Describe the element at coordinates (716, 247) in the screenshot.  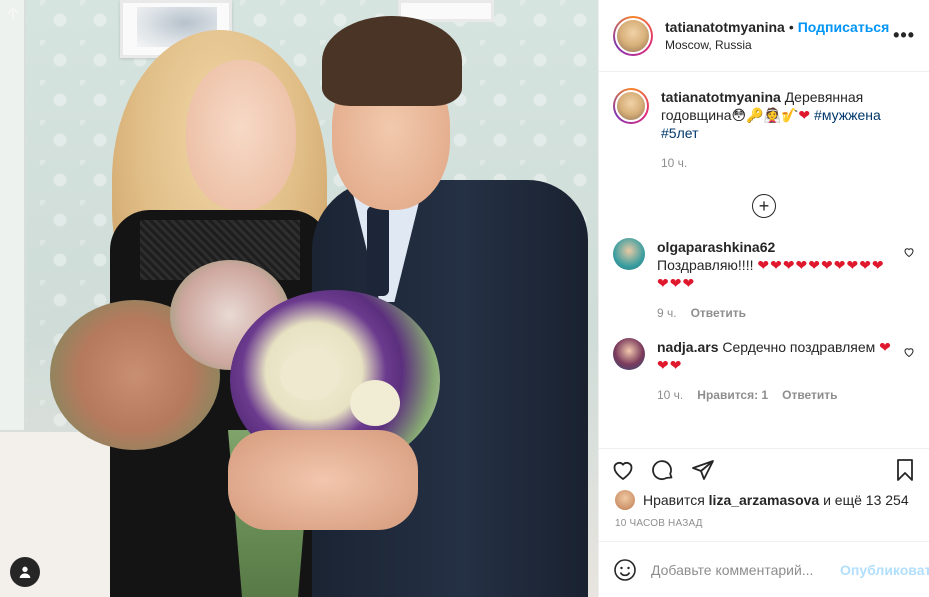
I see `comment-username: olgaparashkina62` at that location.